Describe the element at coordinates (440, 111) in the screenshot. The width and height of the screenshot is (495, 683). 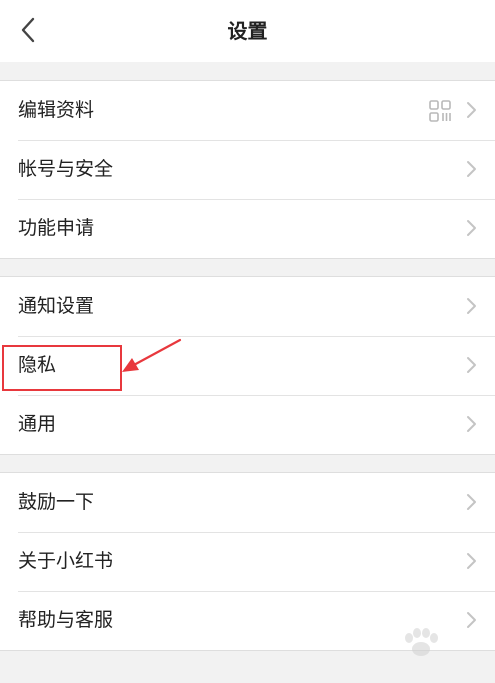
I see `qr-code-icon` at that location.